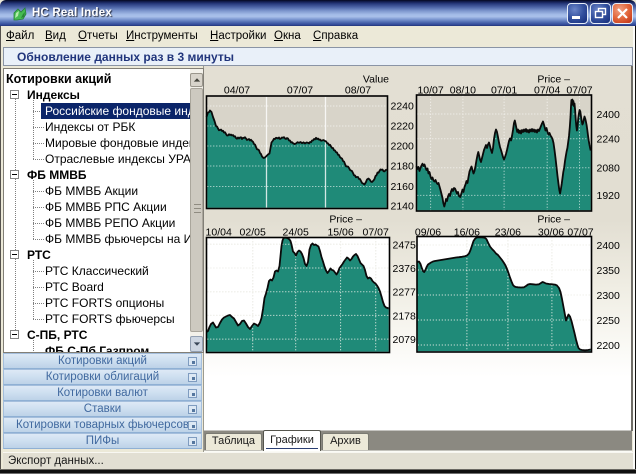 The image size is (636, 474). Describe the element at coordinates (405, 269) in the screenshot. I see `svg-text: 2376` at that location.